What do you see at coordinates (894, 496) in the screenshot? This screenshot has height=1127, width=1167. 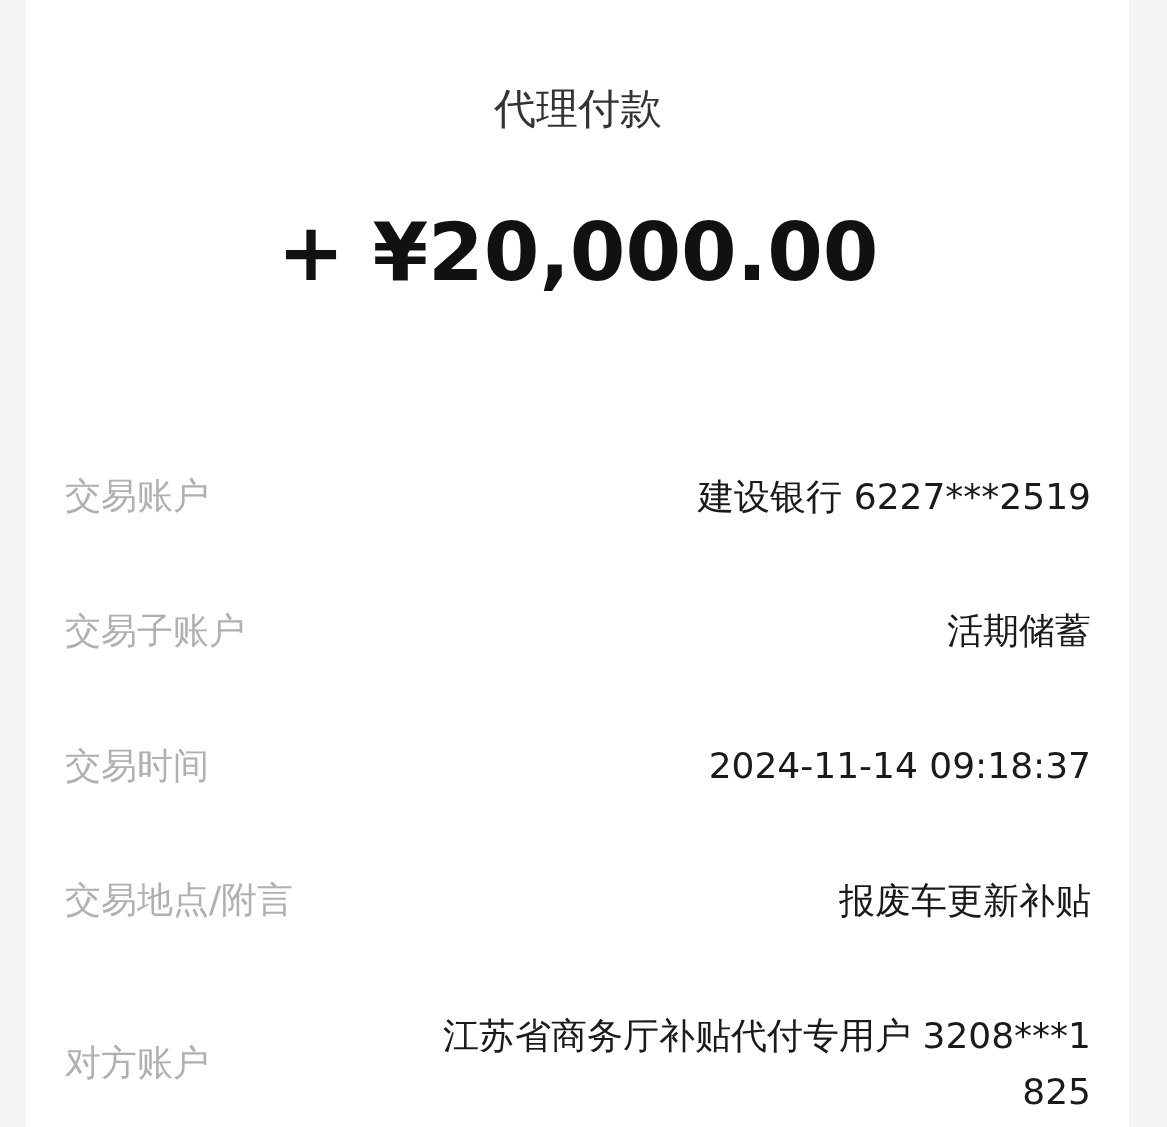 I see `detail-value: 建设银行 6227***2519` at bounding box center [894, 496].